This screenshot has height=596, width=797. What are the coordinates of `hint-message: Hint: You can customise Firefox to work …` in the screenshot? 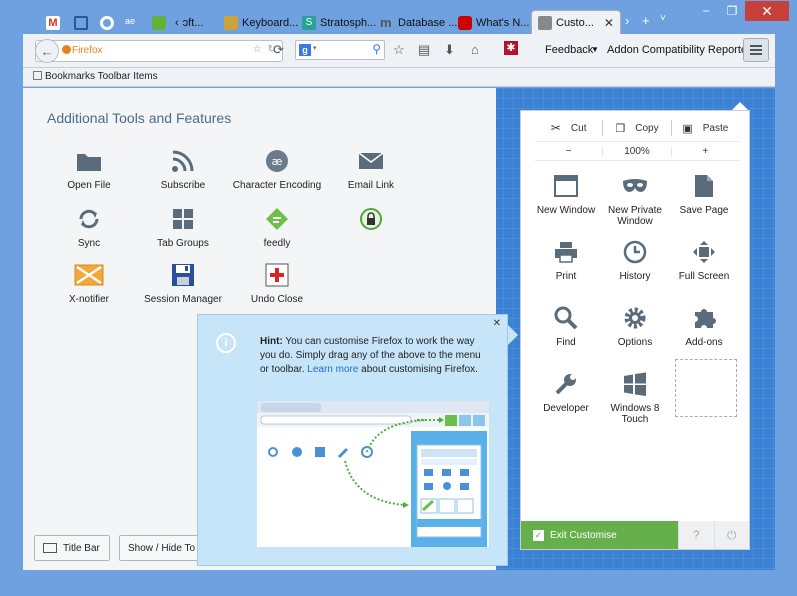 It's located at (375, 356).